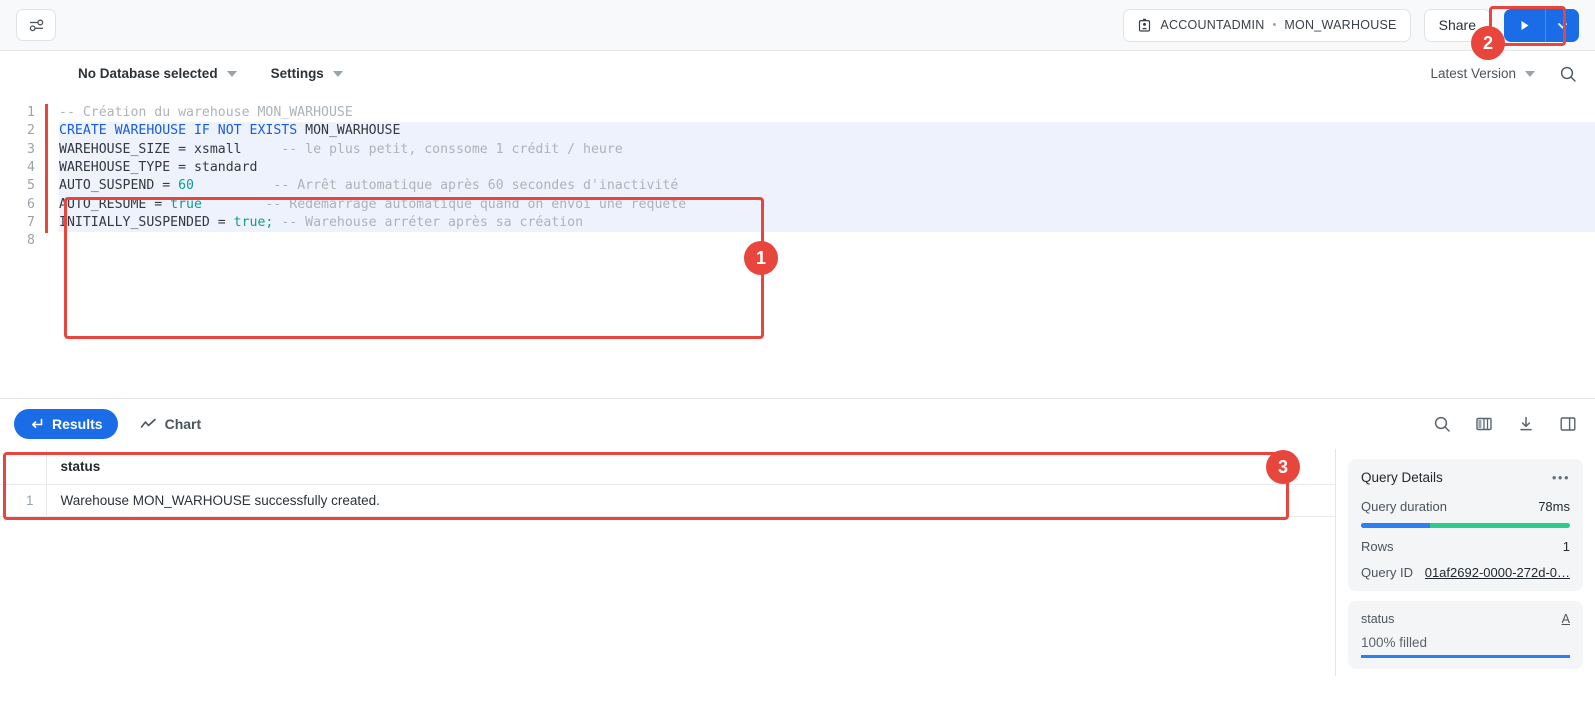 The height and width of the screenshot is (723, 1595). Describe the element at coordinates (827, 241) in the screenshot. I see `code-line` at that location.